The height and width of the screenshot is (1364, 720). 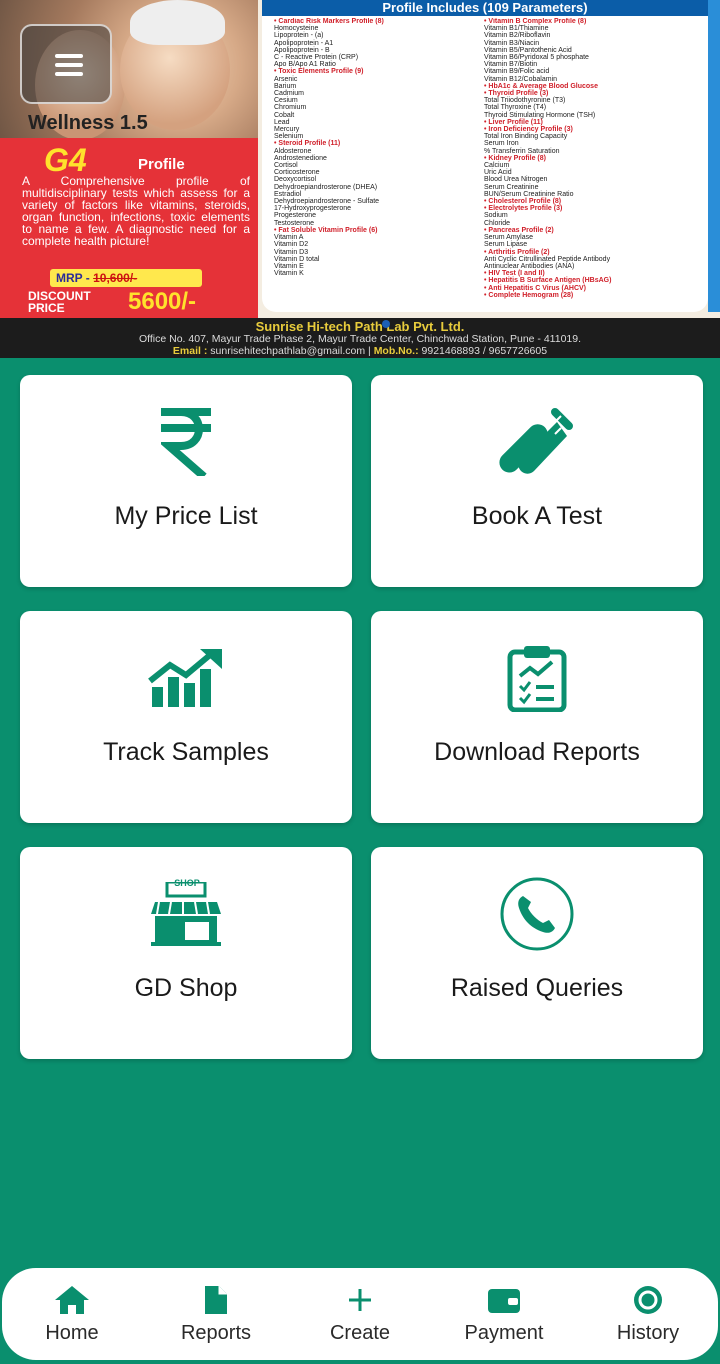 I want to click on parameter-item: Vitamin B3/Niacin, so click(x=512, y=43).